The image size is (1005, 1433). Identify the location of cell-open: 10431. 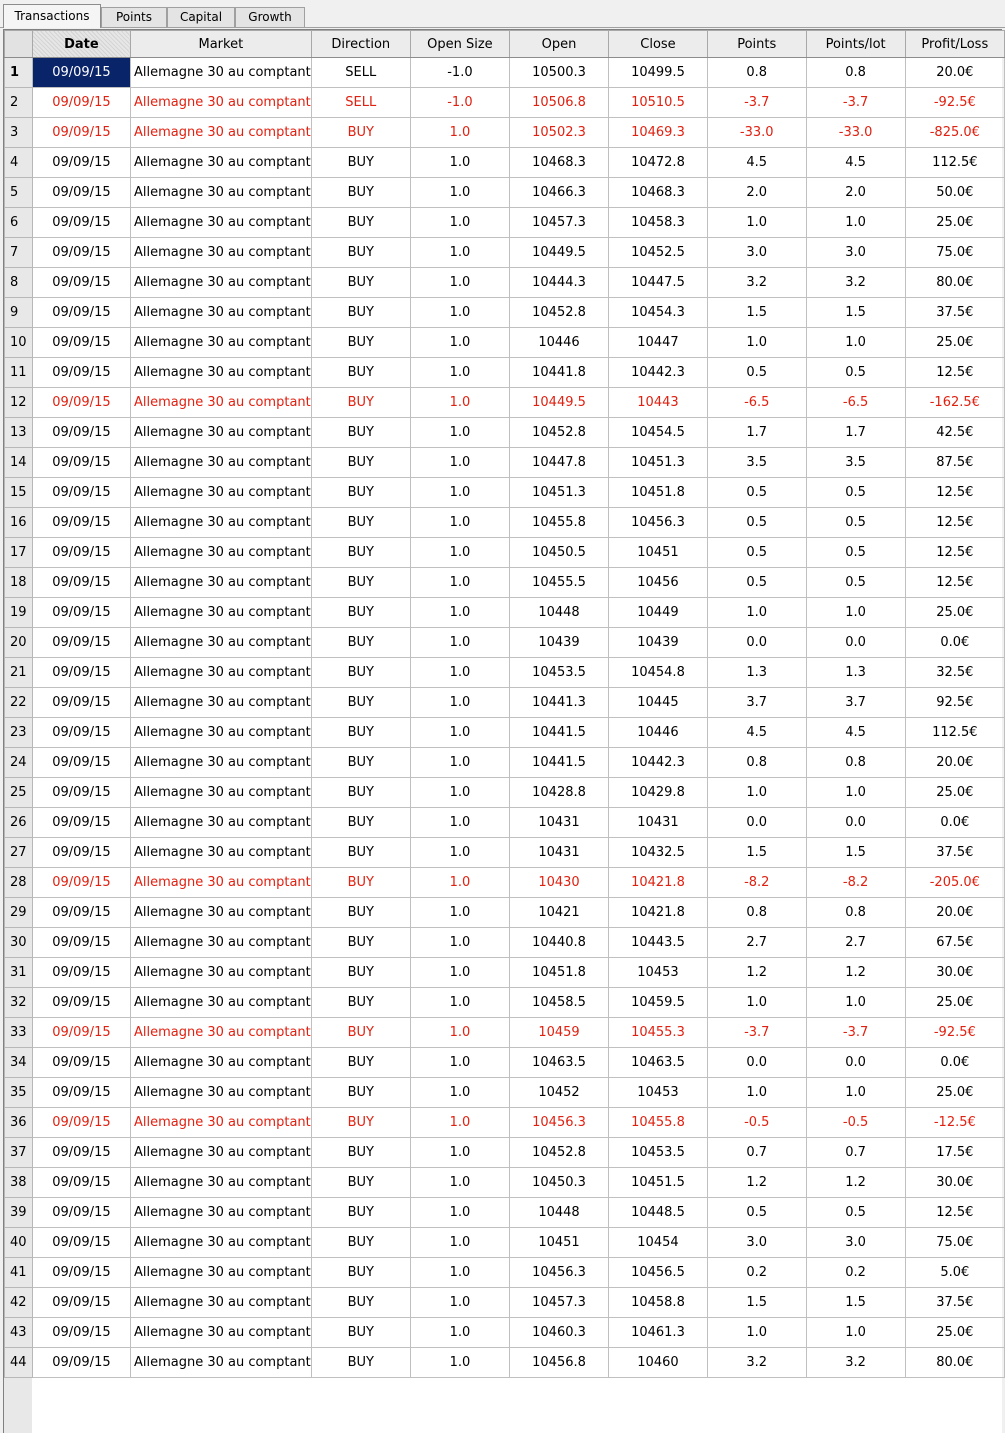
(559, 822).